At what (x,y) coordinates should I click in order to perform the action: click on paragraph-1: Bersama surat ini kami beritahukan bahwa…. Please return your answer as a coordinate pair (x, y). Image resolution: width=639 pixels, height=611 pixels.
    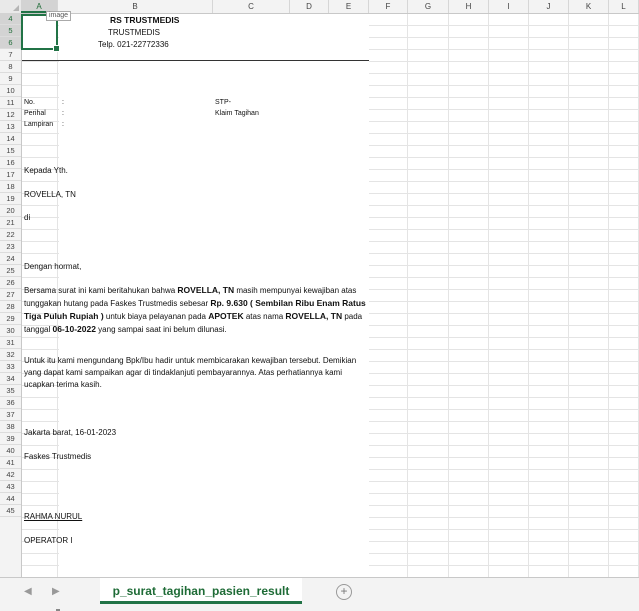
    Looking at the image, I should click on (195, 309).